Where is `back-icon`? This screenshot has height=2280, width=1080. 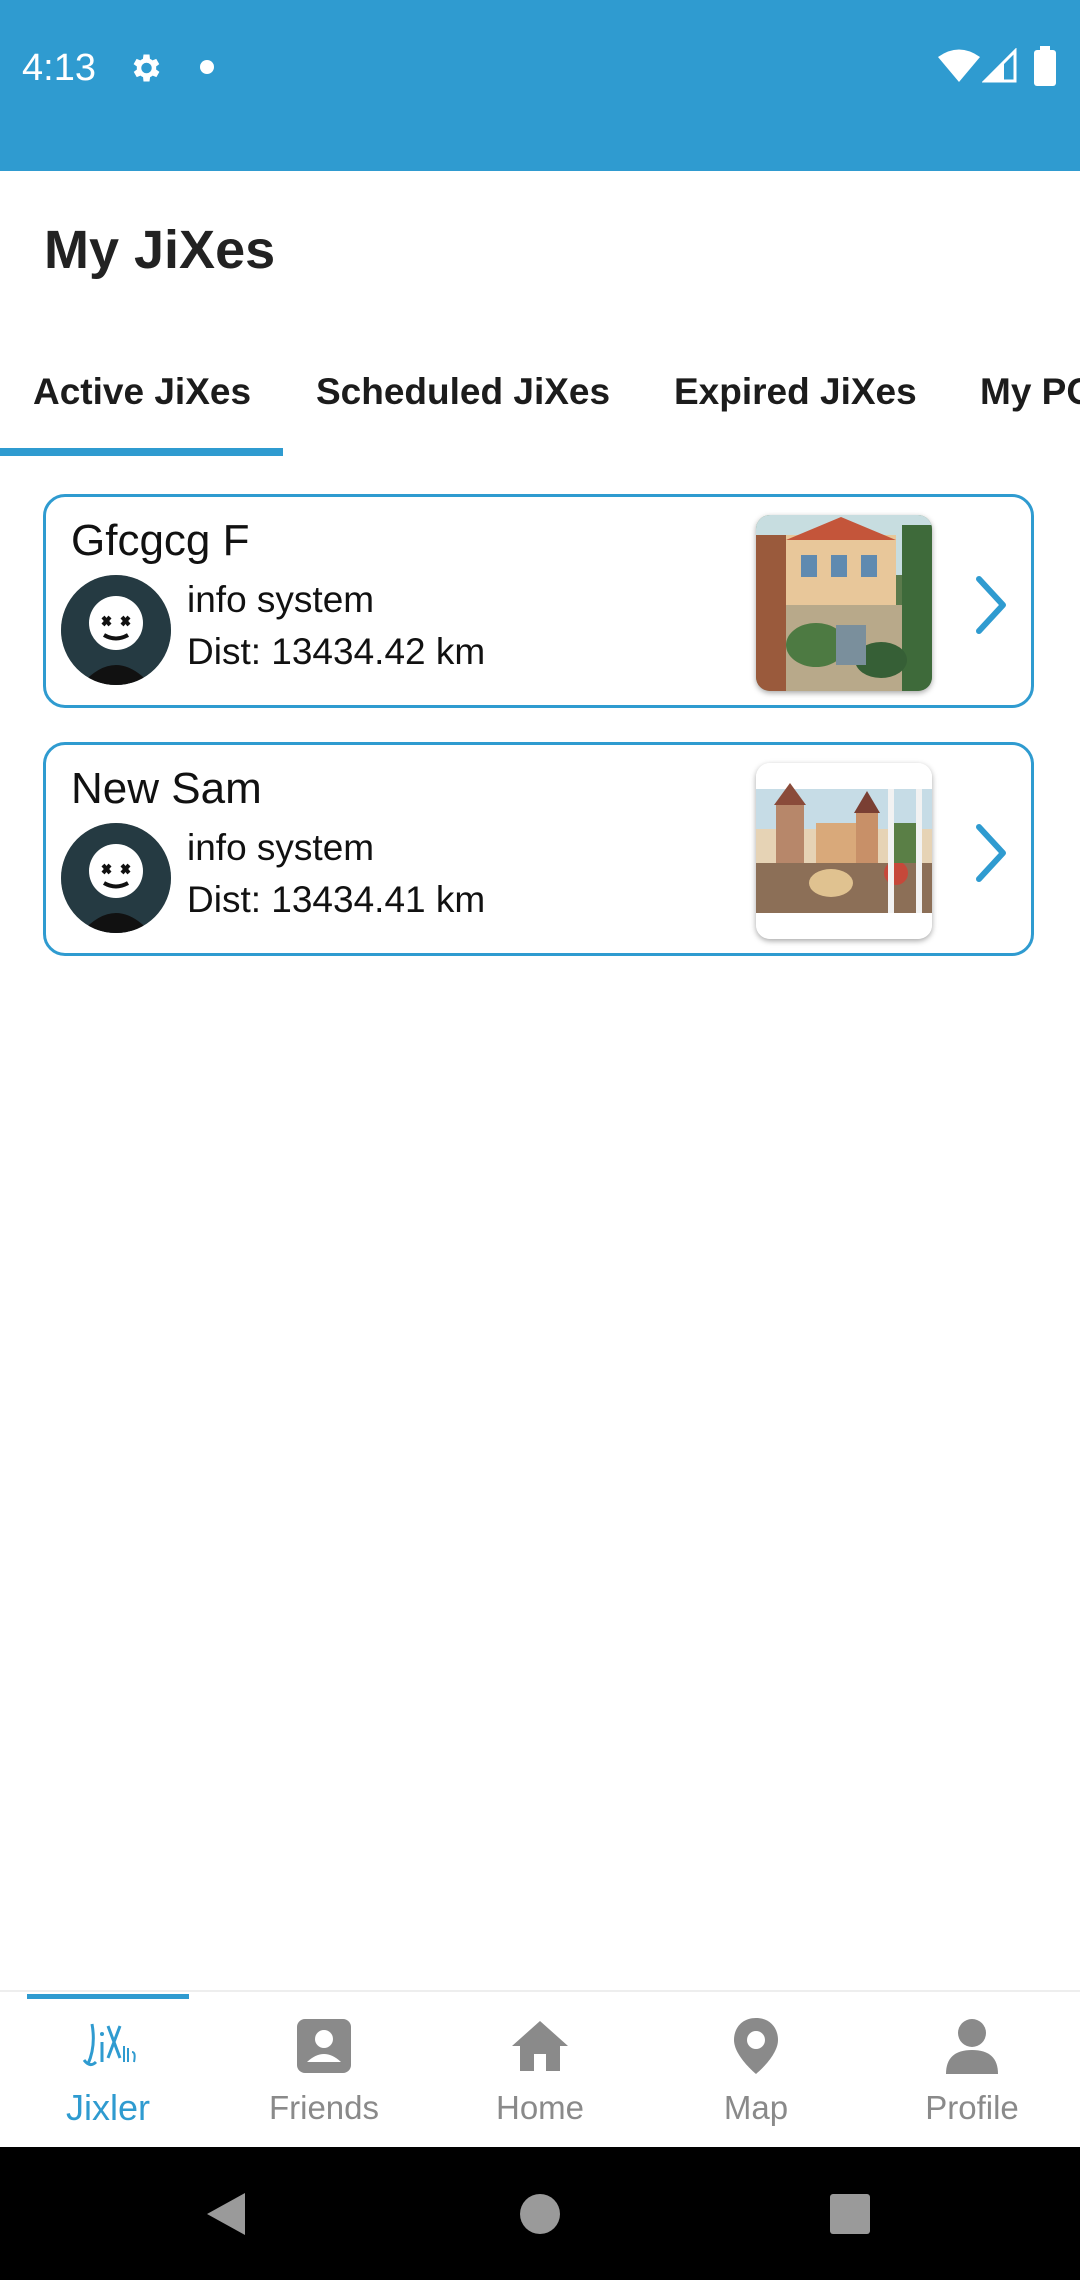
back-icon is located at coordinates (226, 2214).